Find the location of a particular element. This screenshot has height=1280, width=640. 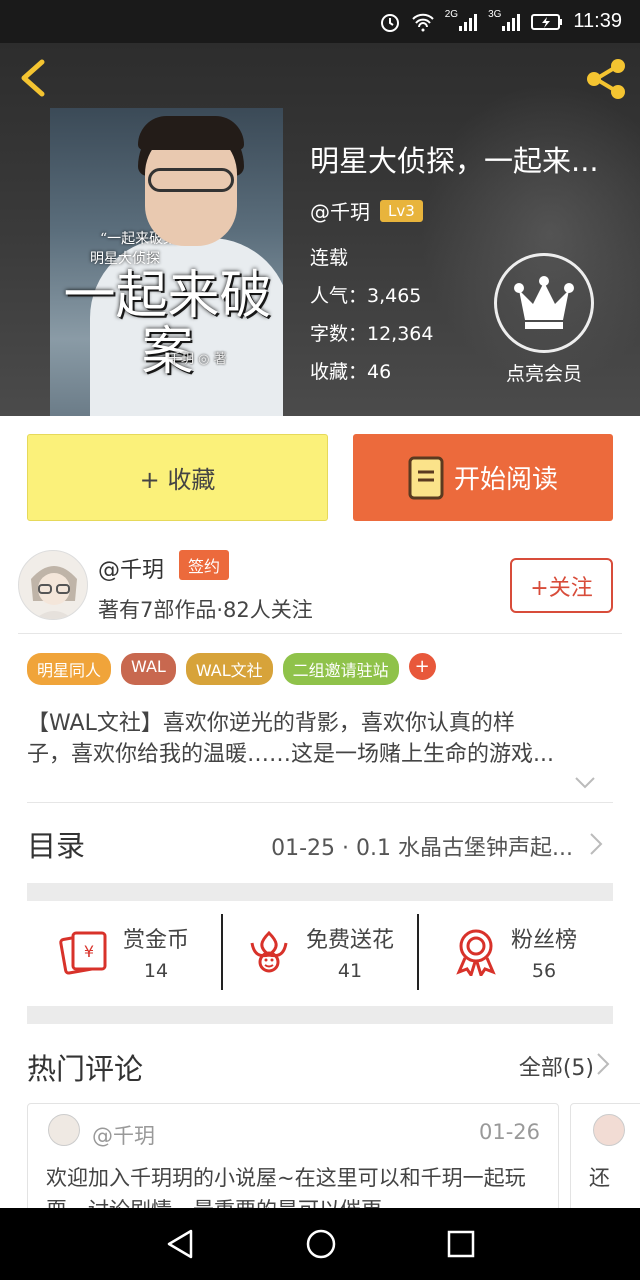

signal-3g-icon: 3G is located at coordinates (504, 20).